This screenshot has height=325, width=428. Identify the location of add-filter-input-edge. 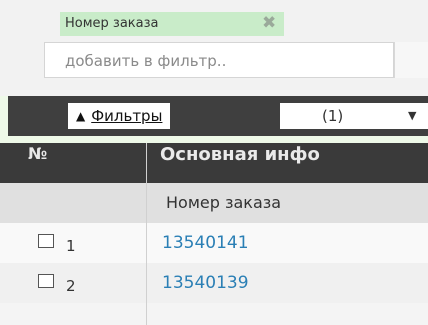
(411, 60).